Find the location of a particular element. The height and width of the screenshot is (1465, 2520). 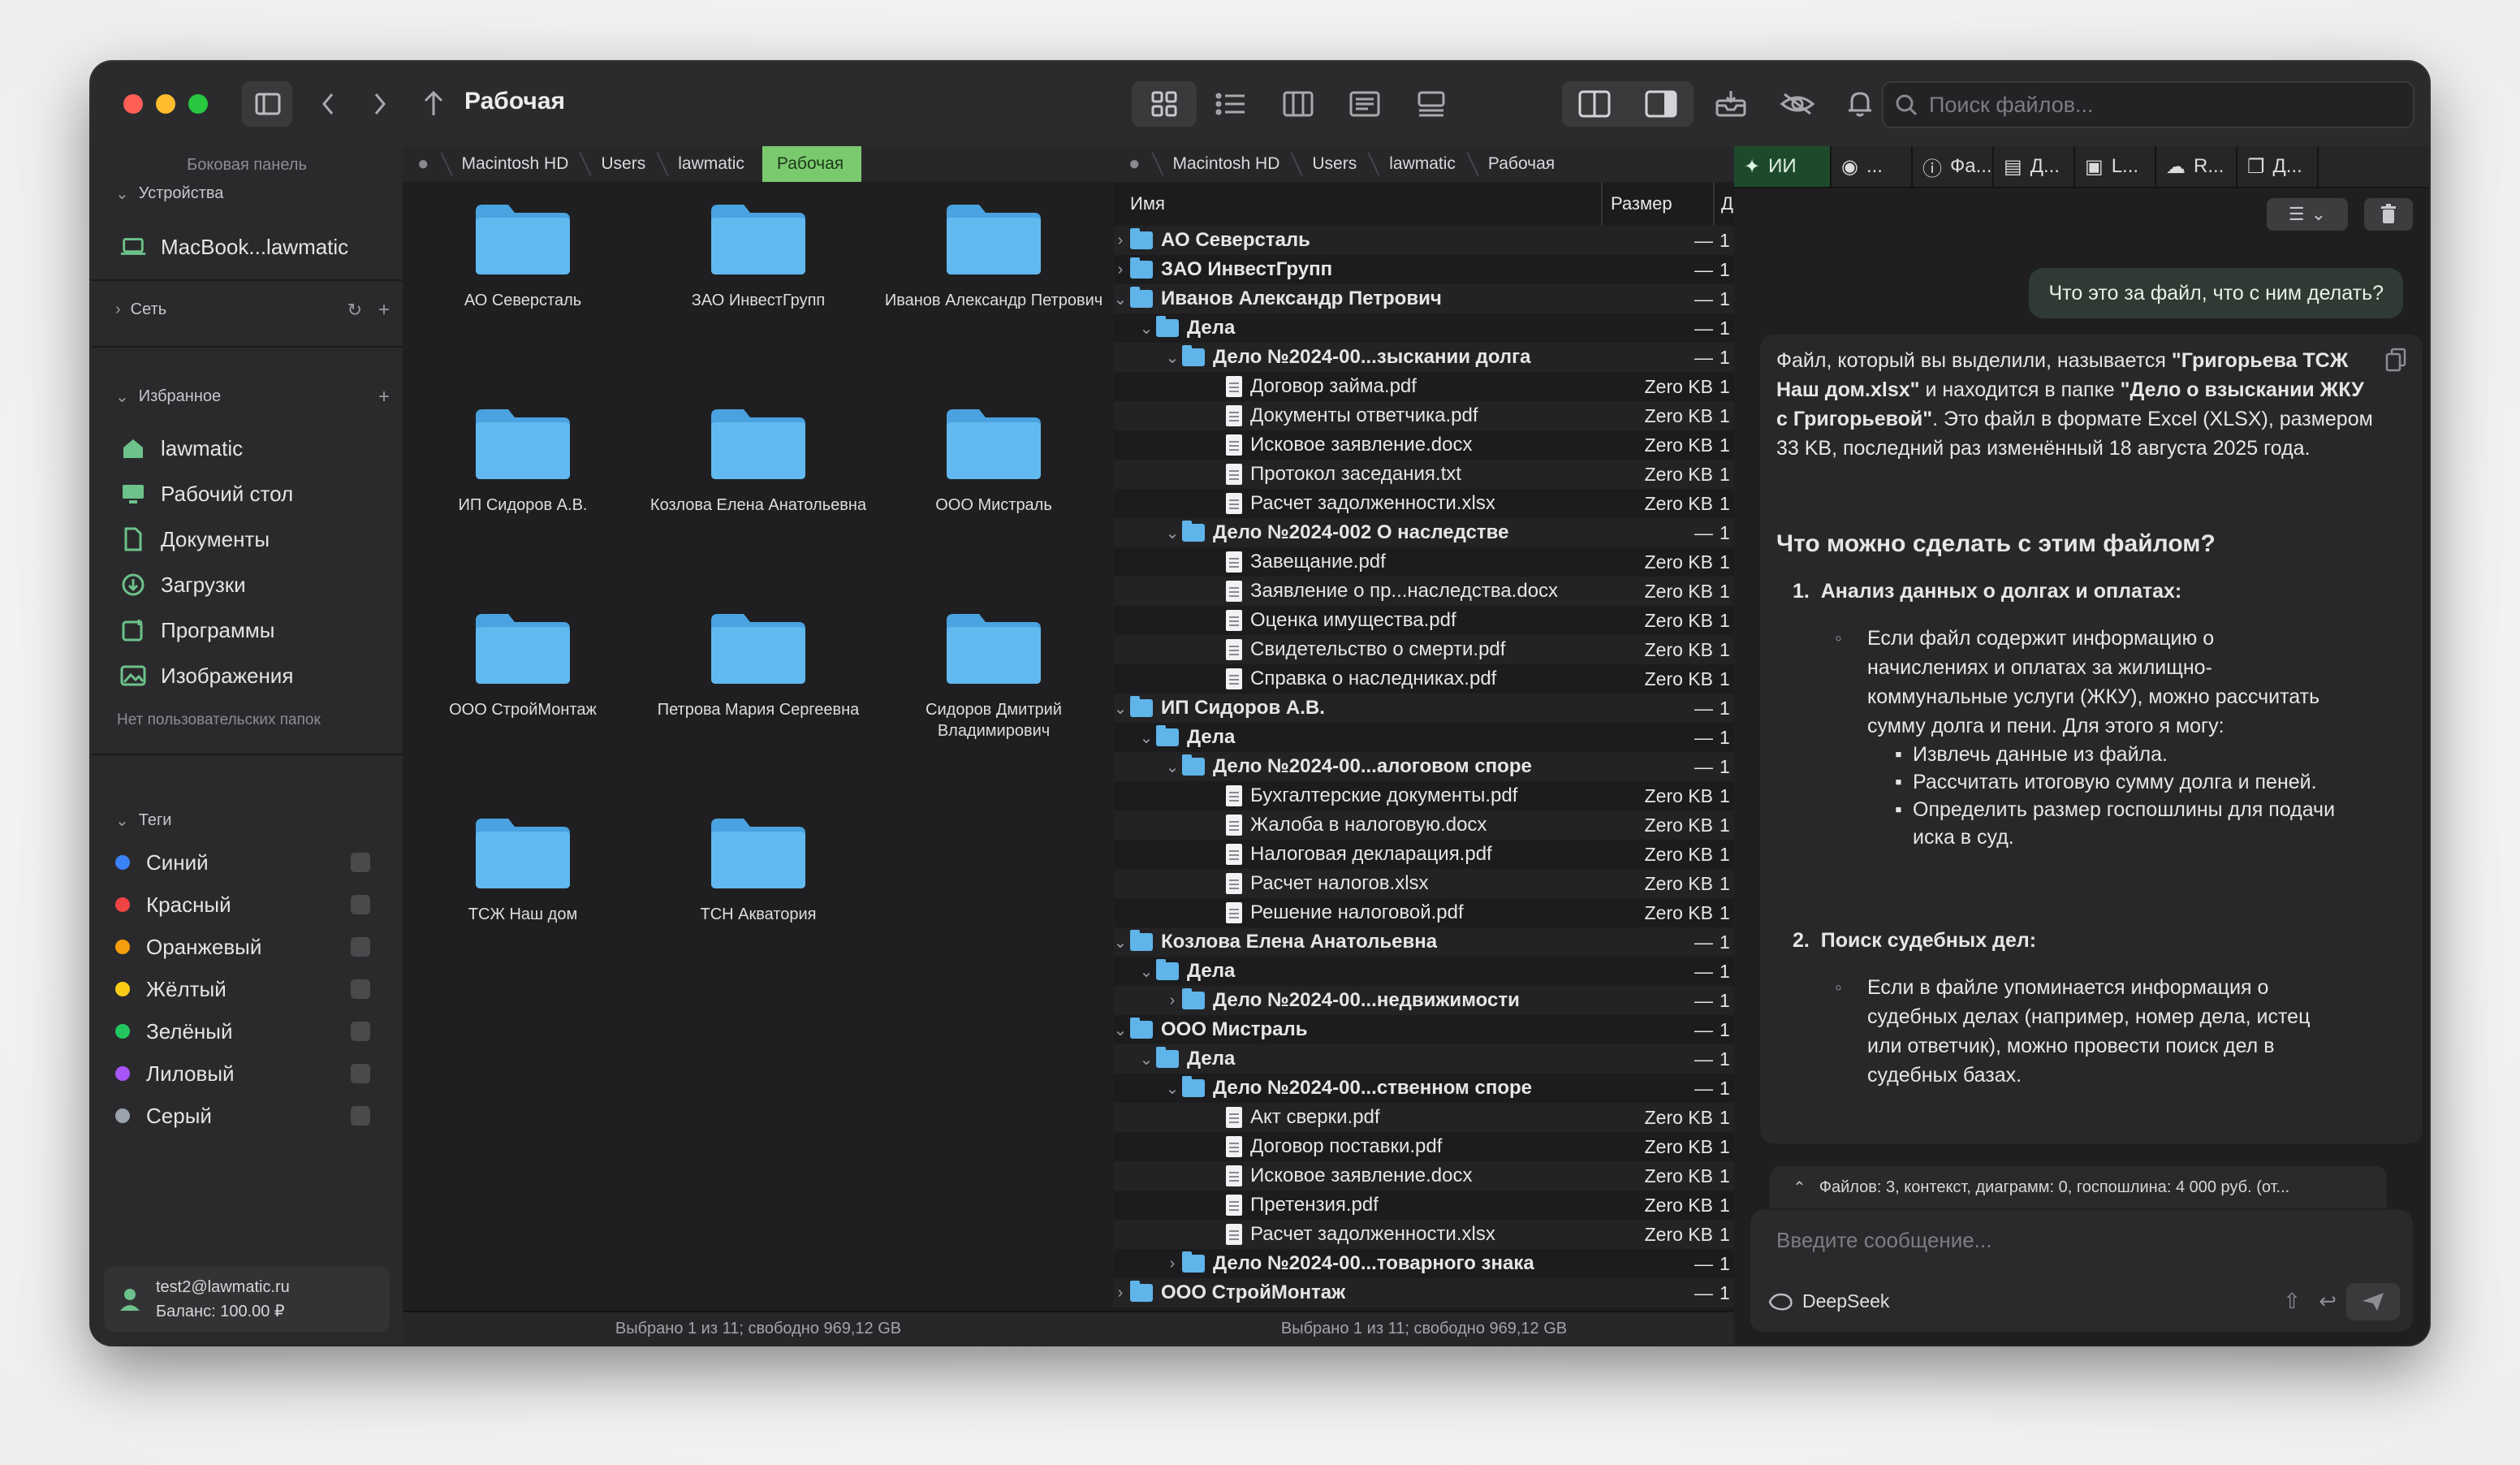

close-window-button is located at coordinates (133, 104).